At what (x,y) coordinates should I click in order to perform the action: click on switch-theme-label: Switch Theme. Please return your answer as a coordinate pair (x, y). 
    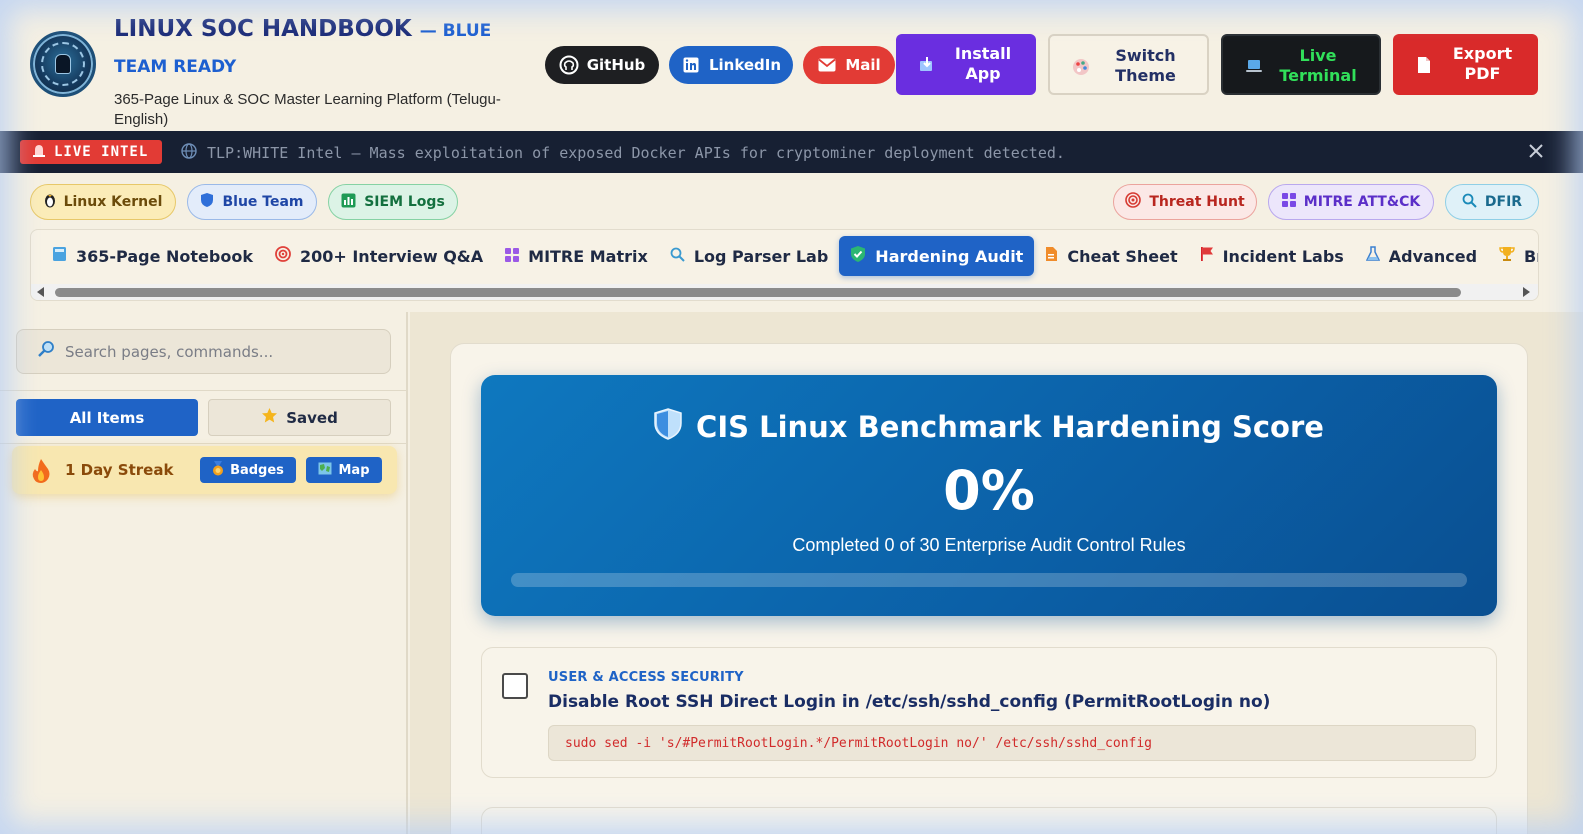
    Looking at the image, I should click on (1145, 65).